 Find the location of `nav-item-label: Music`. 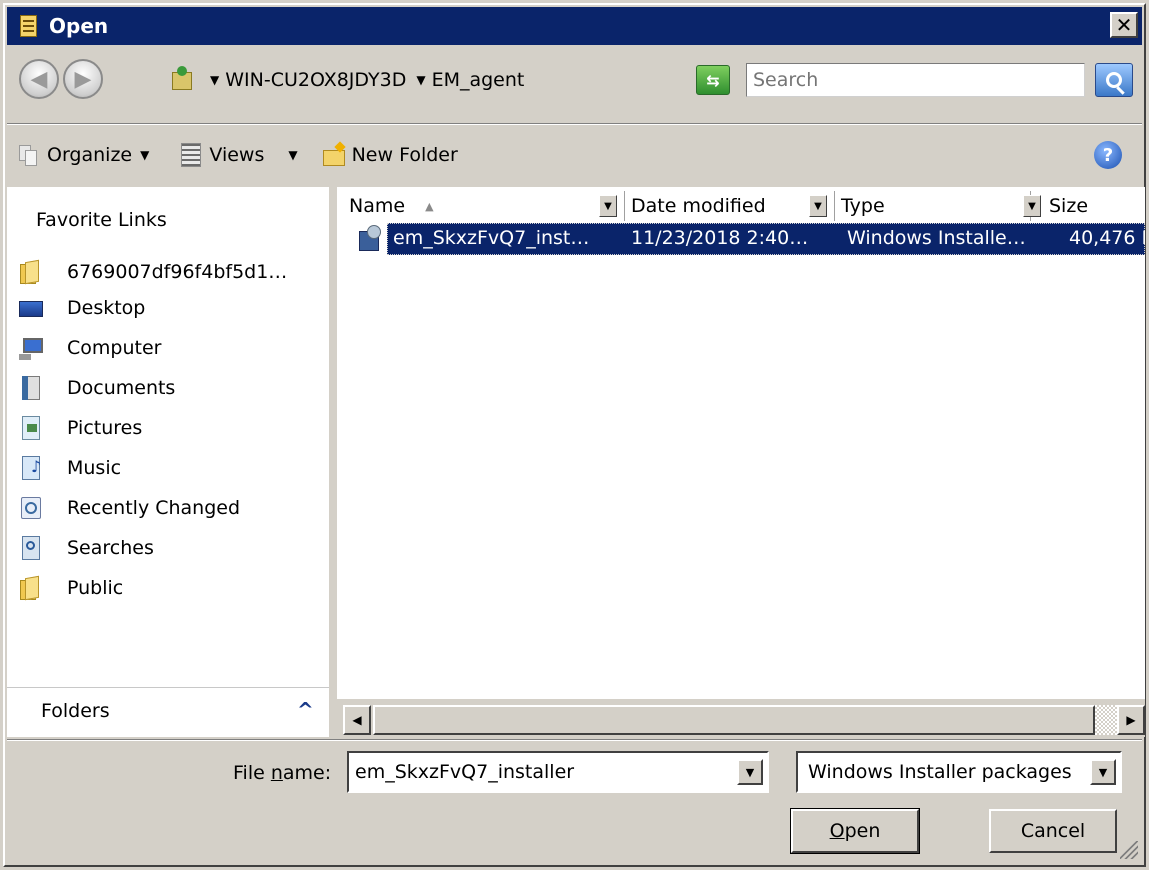

nav-item-label: Music is located at coordinates (94, 468).